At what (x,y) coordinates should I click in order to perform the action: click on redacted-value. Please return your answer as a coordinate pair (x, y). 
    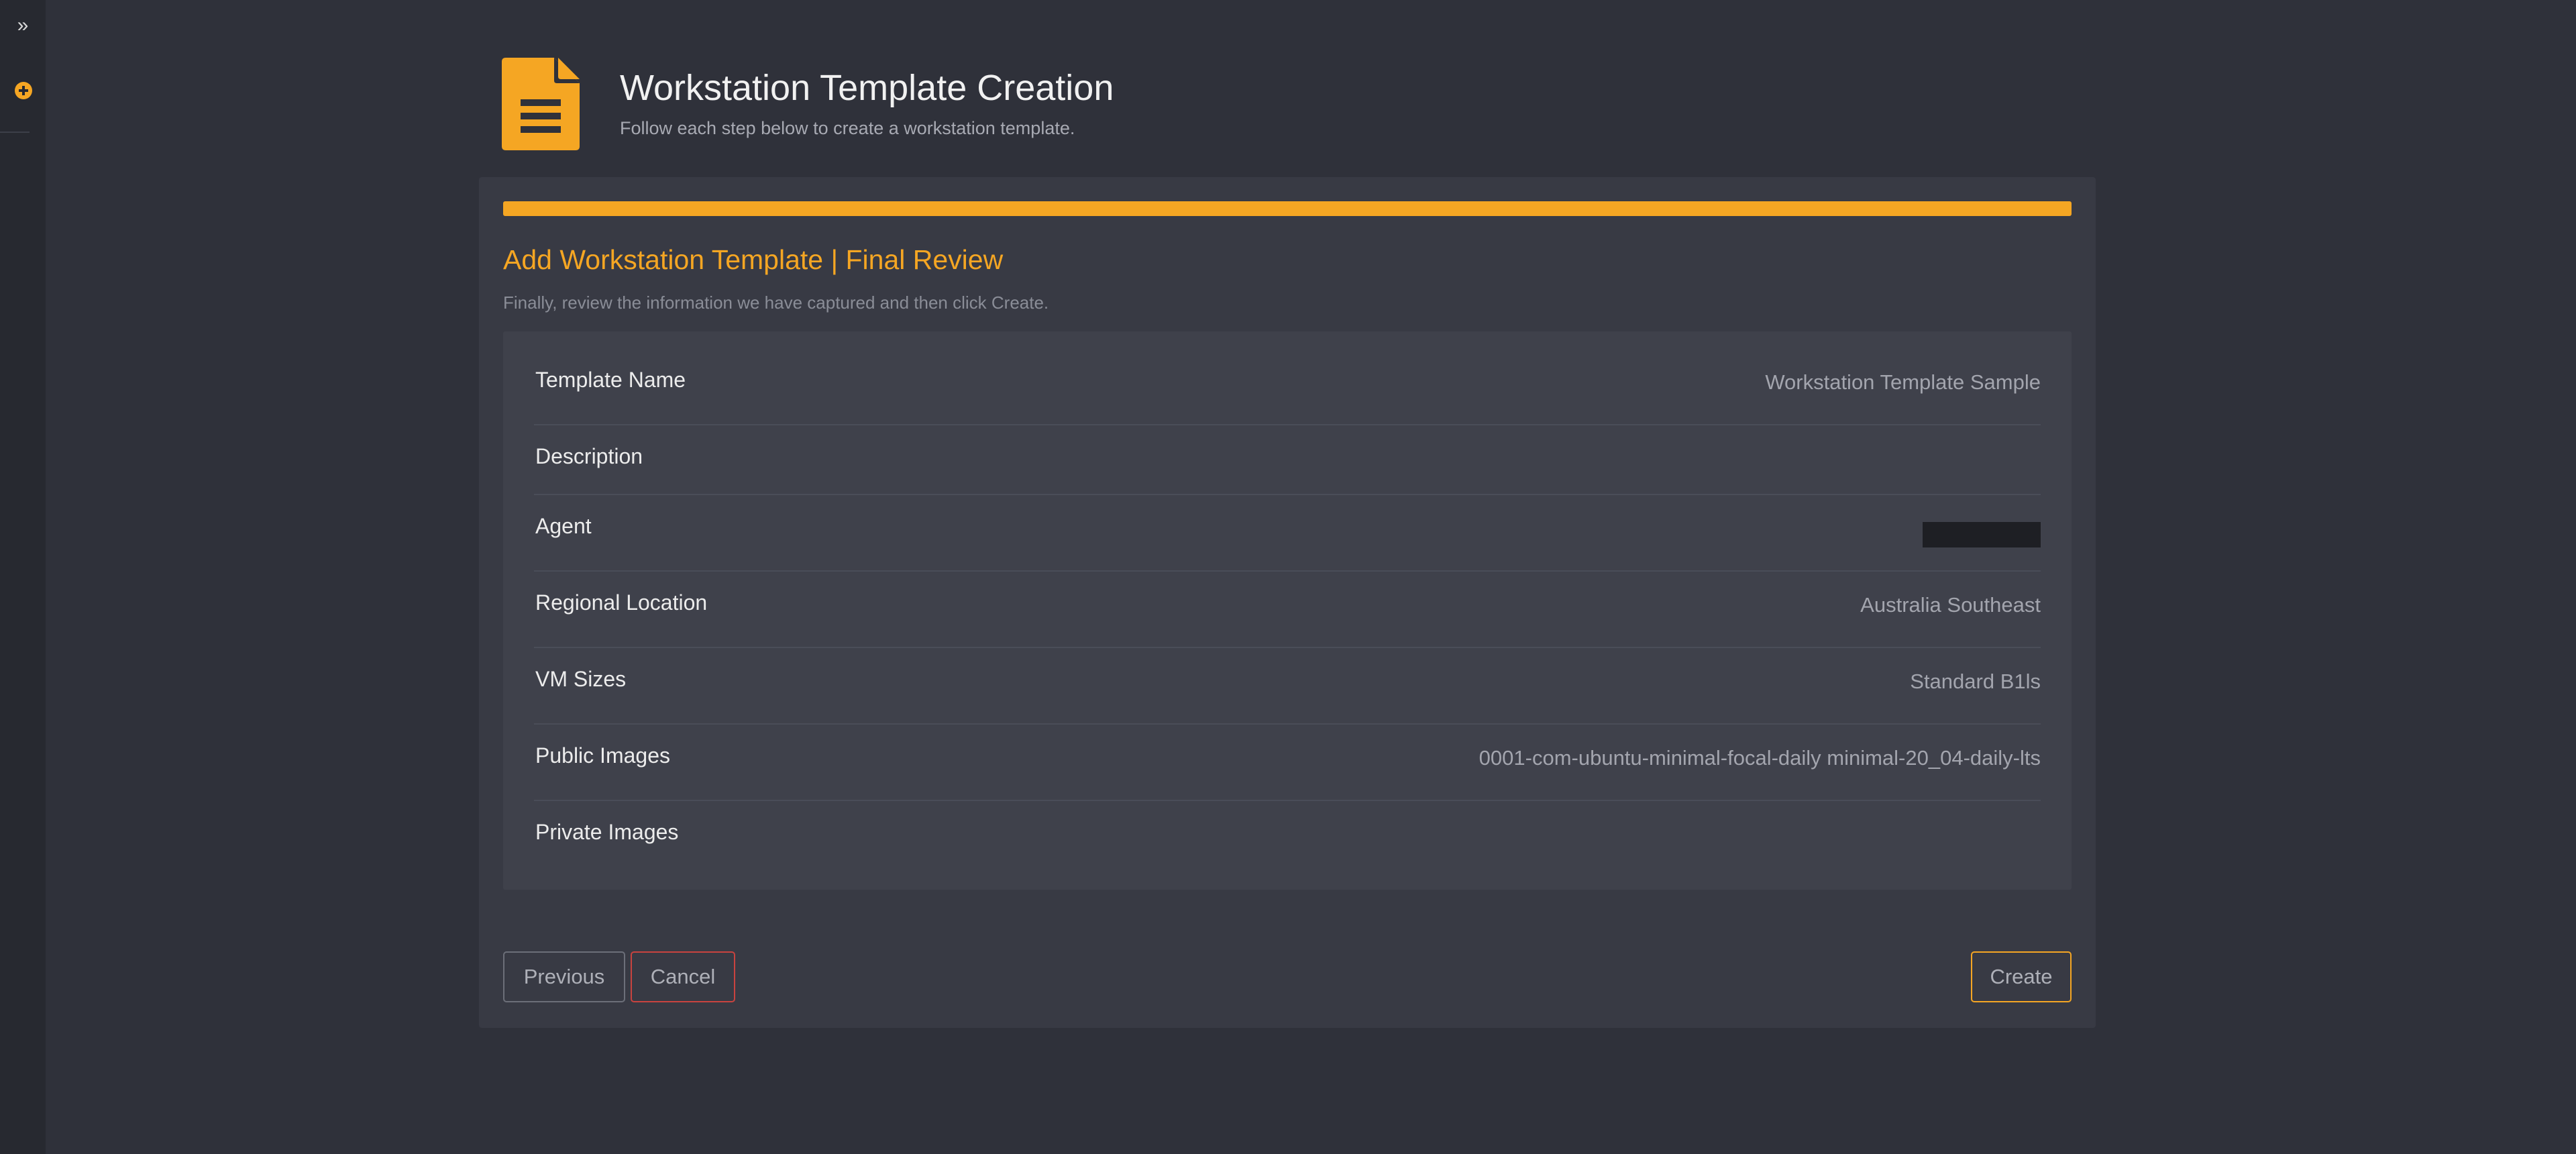
    Looking at the image, I should click on (1982, 534).